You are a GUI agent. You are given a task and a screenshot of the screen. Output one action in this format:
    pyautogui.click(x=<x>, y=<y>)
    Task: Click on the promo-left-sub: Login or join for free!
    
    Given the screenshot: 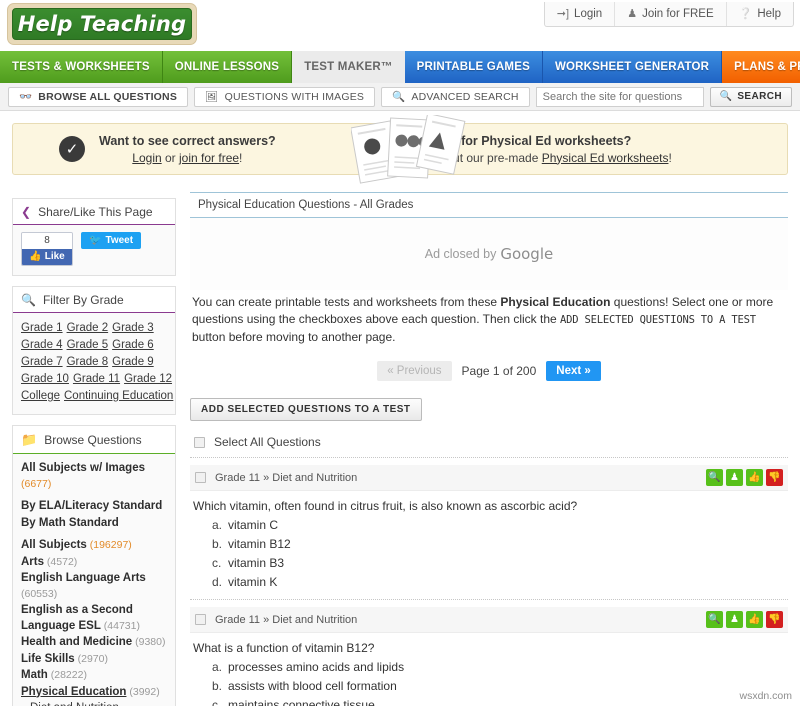 What is the action you would take?
    pyautogui.click(x=187, y=158)
    